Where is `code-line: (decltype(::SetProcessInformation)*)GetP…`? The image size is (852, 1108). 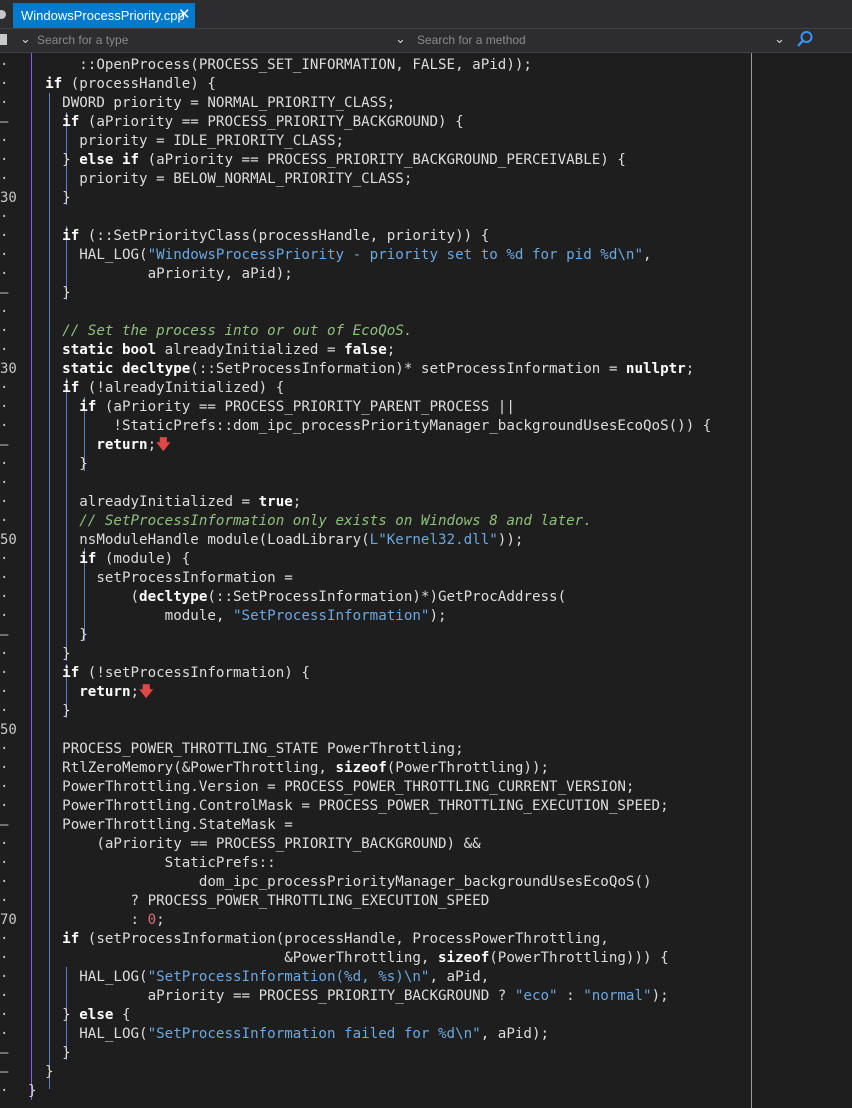
code-line: (decltype(::SetProcessInformation)*)GetP… is located at coordinates (297, 597).